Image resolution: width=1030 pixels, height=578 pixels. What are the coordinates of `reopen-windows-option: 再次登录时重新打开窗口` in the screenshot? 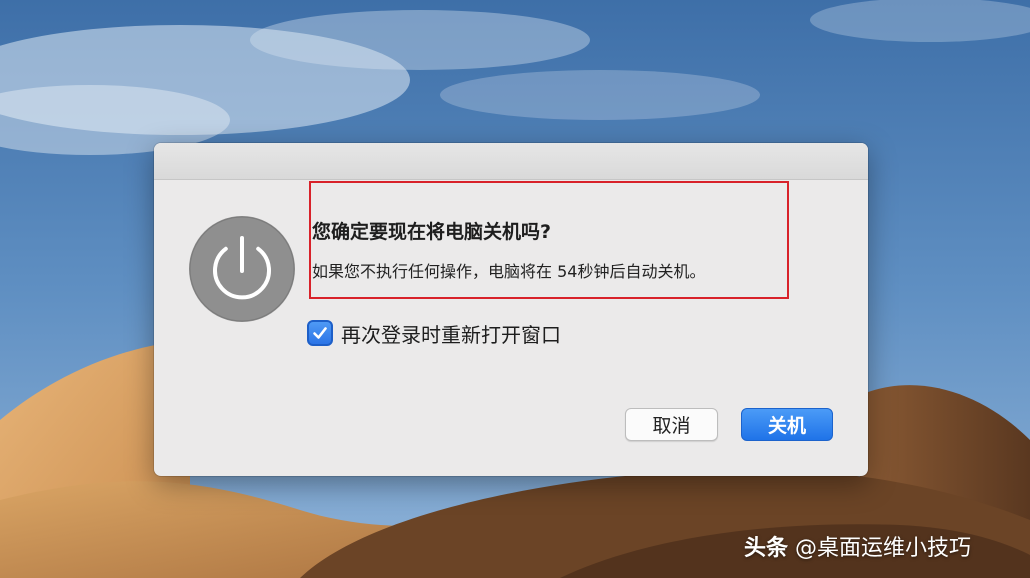 It's located at (434, 333).